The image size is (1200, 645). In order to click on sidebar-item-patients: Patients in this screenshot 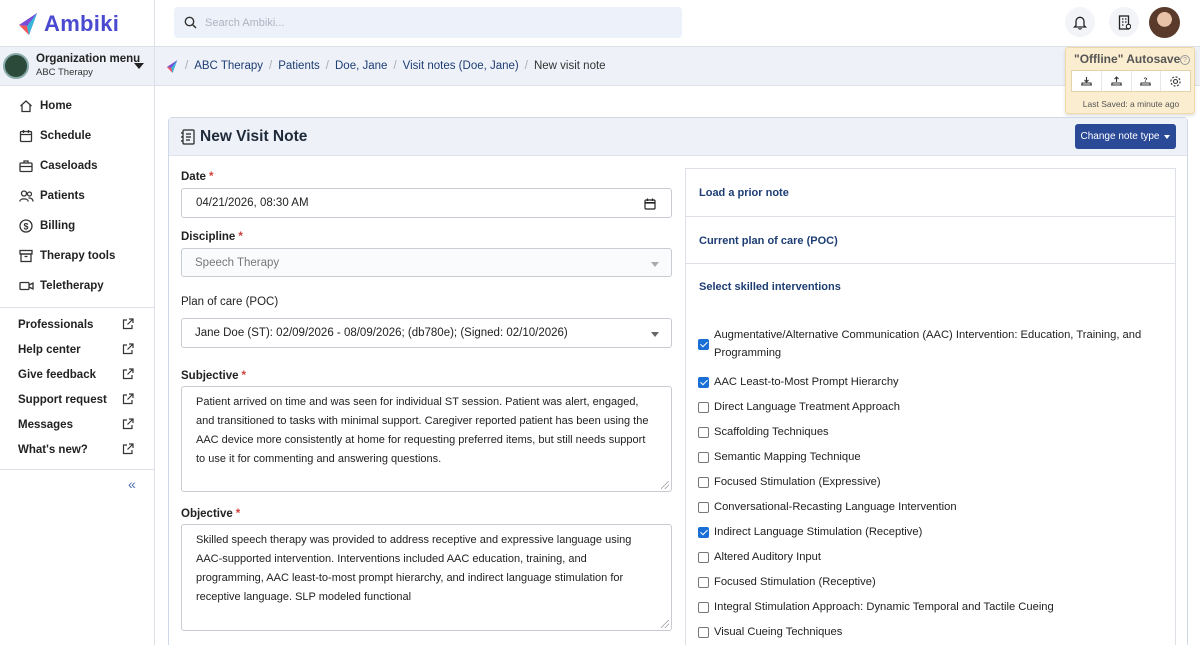, I will do `click(77, 196)`.